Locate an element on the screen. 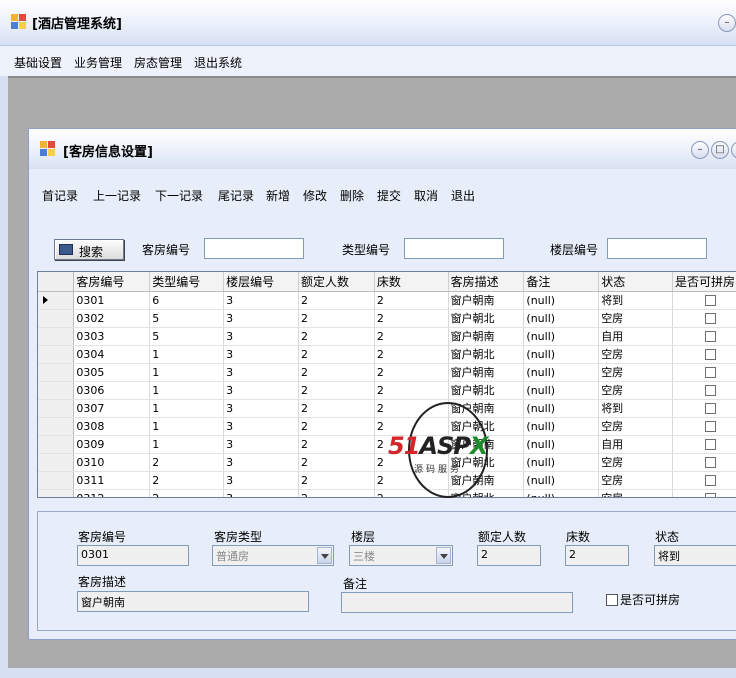 The height and width of the screenshot is (678, 736). search-button: 搜索 is located at coordinates (89, 249).